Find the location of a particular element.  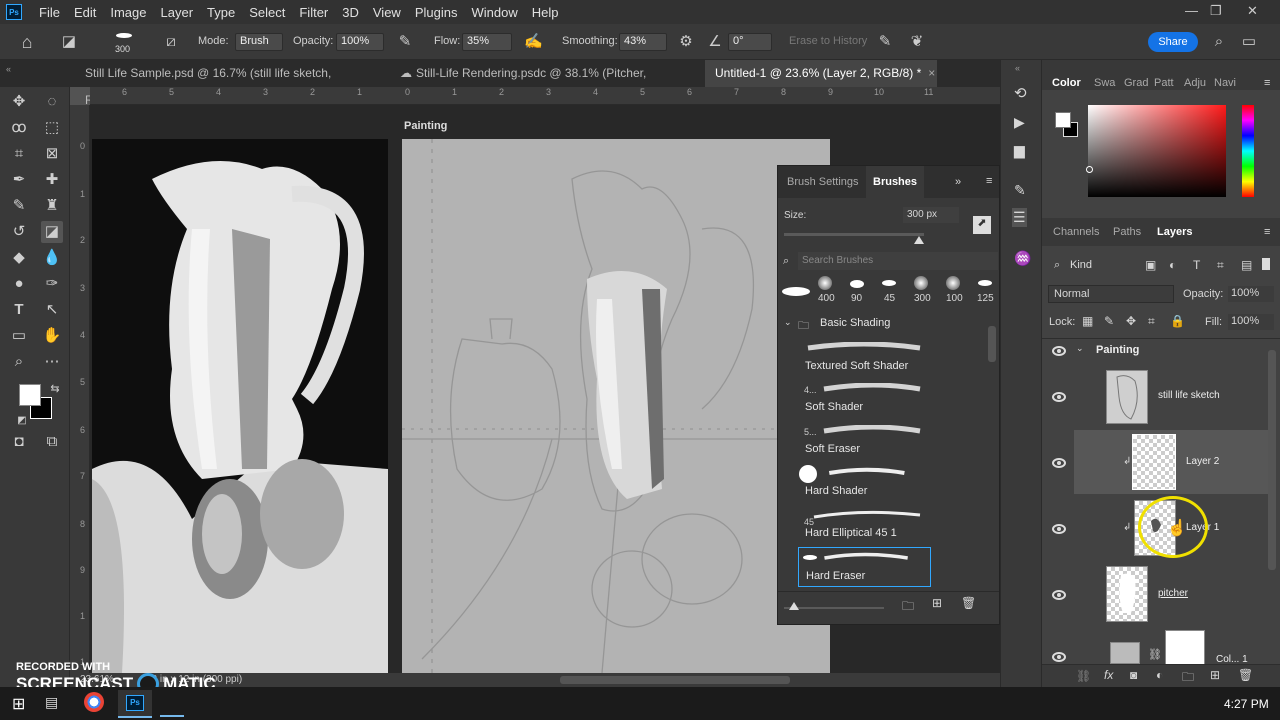

tab-color: Color is located at coordinates (1066, 83).